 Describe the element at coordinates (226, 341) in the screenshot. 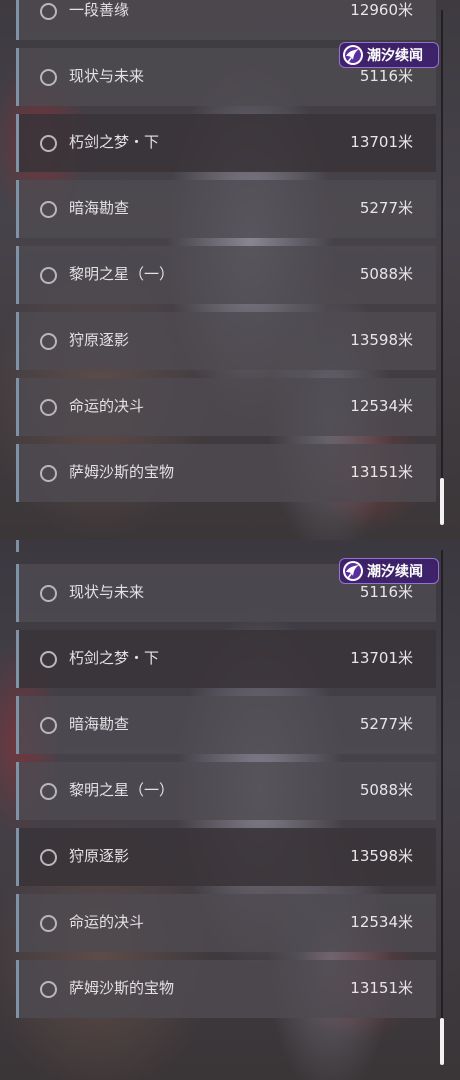

I see `list-item: 狩原逐影 13598米` at that location.